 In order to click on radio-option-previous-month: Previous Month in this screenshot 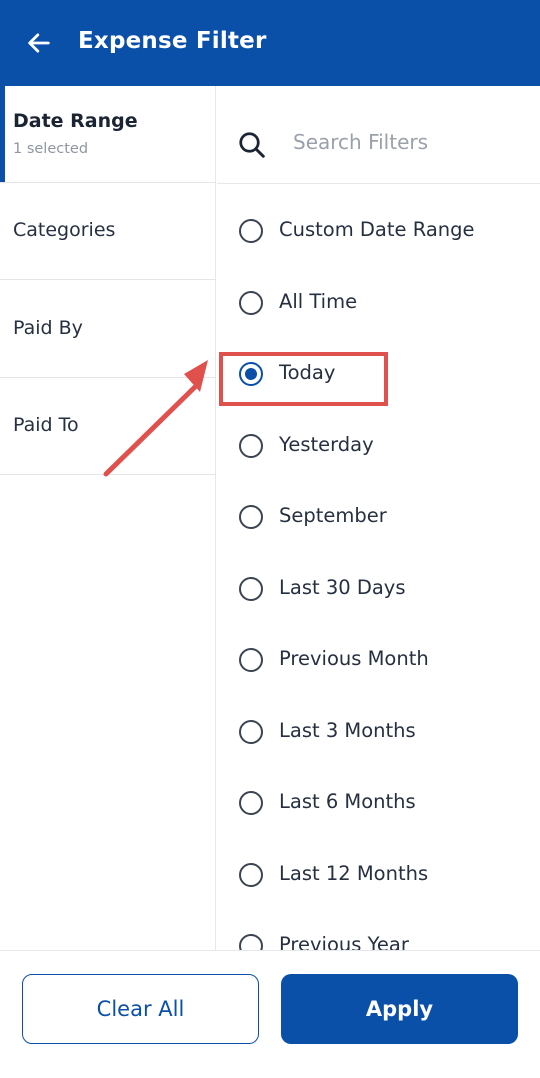, I will do `click(378, 664)`.